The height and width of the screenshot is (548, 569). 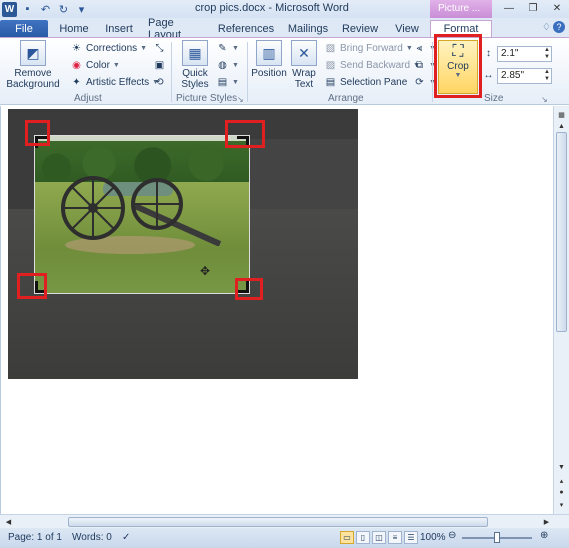 What do you see at coordinates (375, 65) in the screenshot?
I see `send-backward-label: Send Backward` at bounding box center [375, 65].